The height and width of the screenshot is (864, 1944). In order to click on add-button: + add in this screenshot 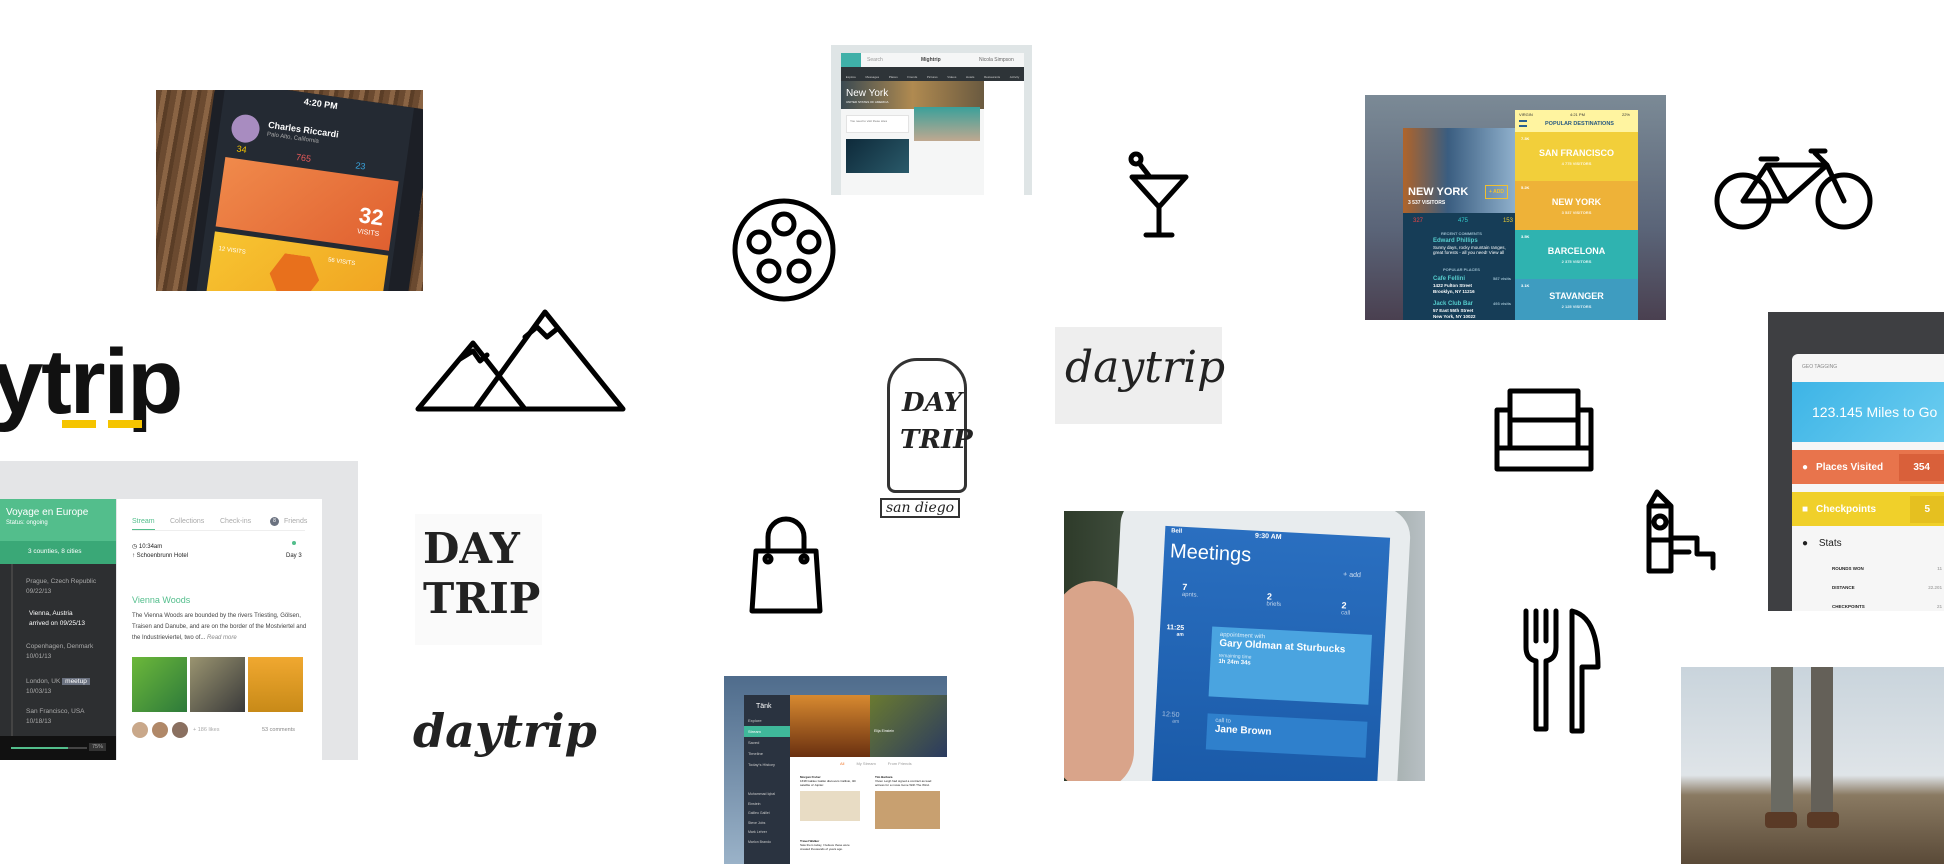, I will do `click(1352, 575)`.